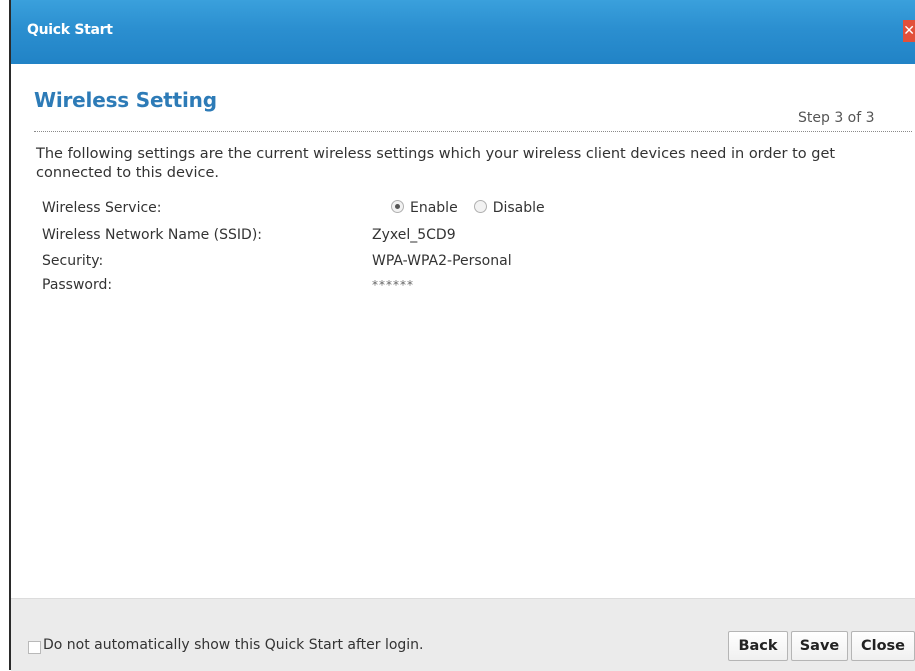  Describe the element at coordinates (414, 235) in the screenshot. I see `ssid-value: Zyxel_5CD9` at that location.